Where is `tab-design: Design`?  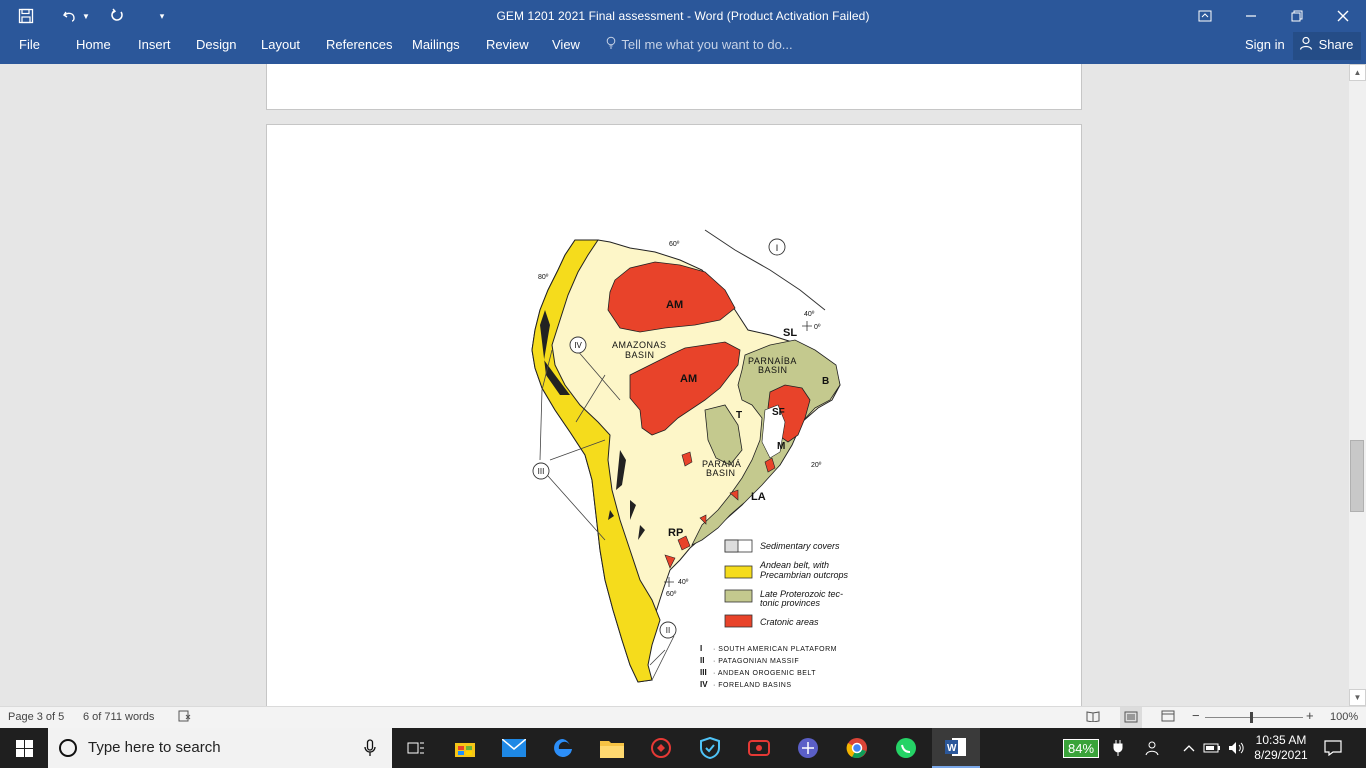 tab-design: Design is located at coordinates (216, 45).